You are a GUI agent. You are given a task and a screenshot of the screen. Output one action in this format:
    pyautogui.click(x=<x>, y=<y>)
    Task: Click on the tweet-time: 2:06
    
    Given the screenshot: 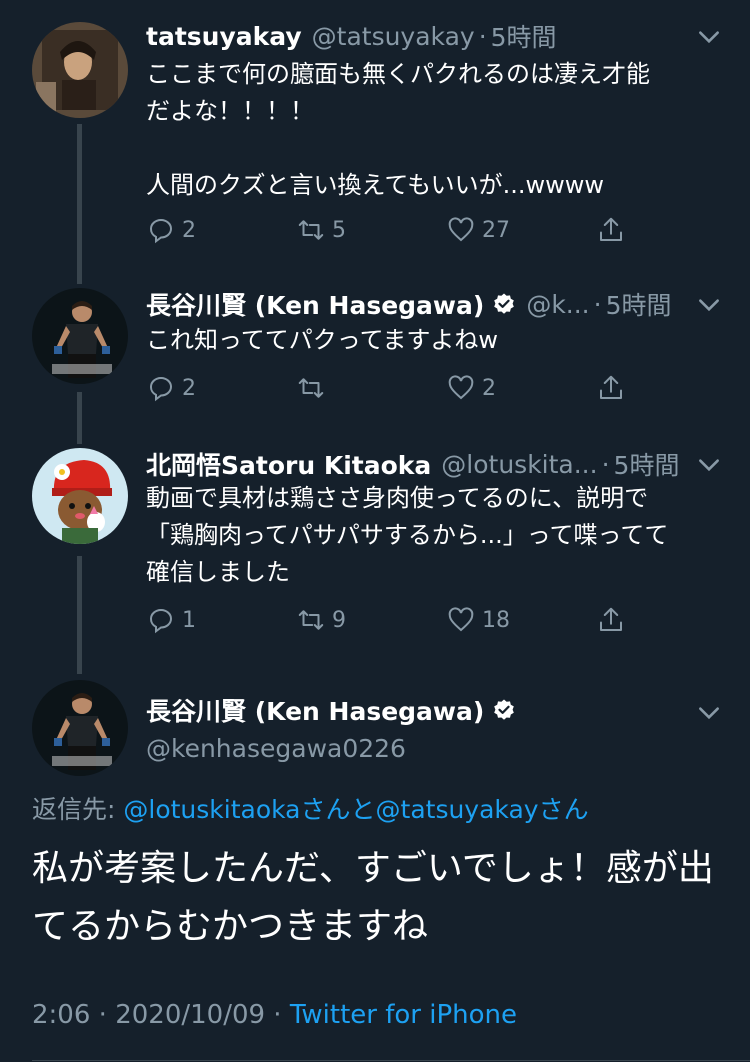 What is the action you would take?
    pyautogui.click(x=61, y=1015)
    